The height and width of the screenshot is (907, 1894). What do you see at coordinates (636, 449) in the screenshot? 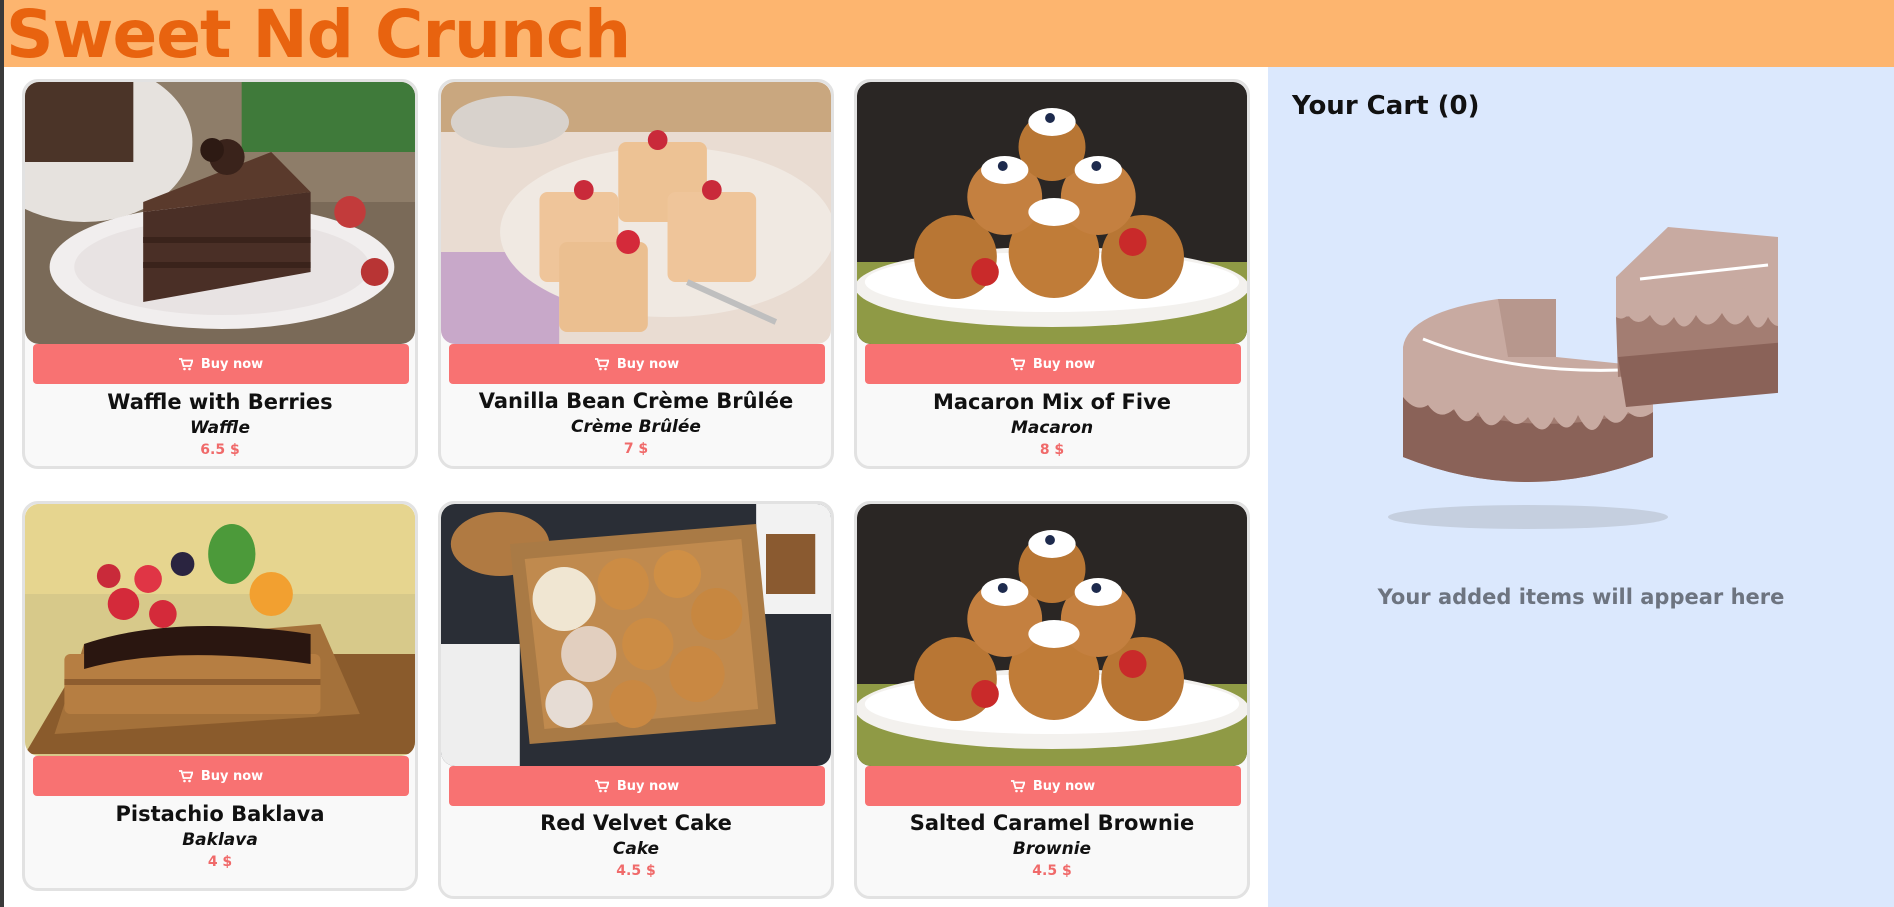
I see `product-price: 7 $` at bounding box center [636, 449].